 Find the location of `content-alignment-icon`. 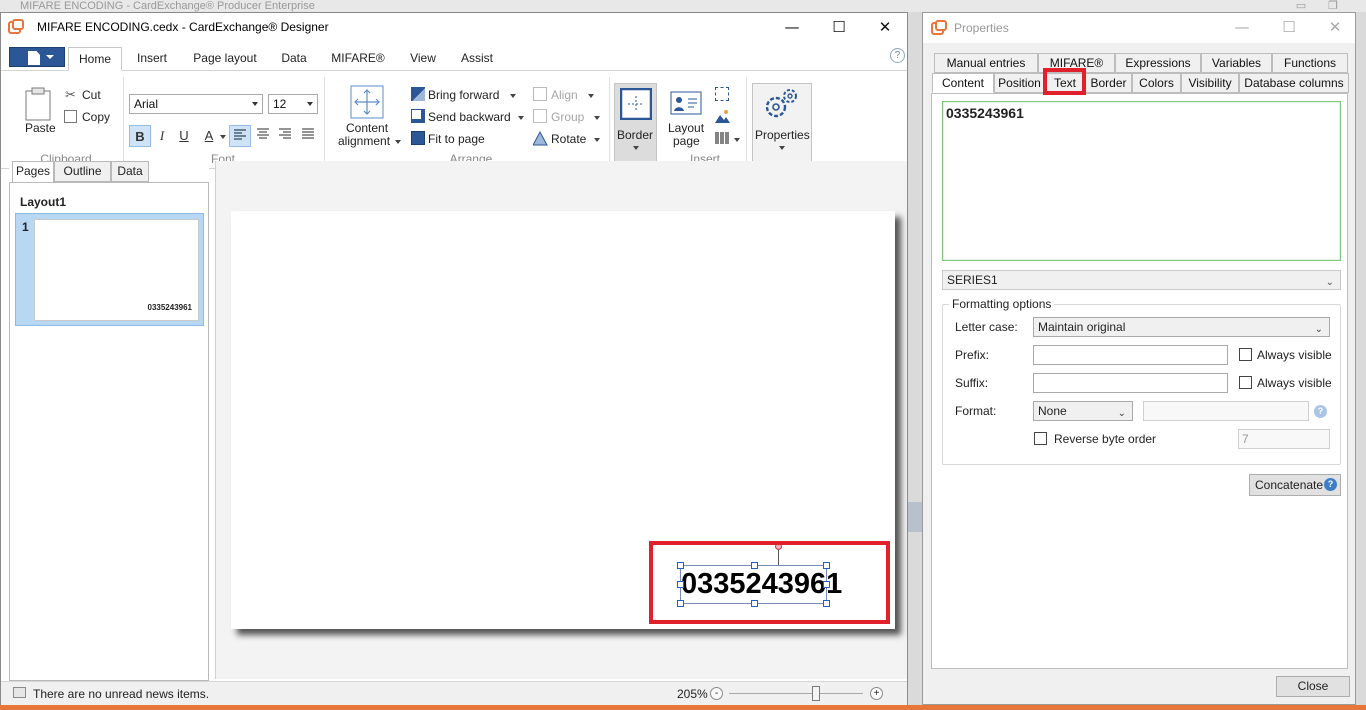

content-alignment-icon is located at coordinates (367, 102).